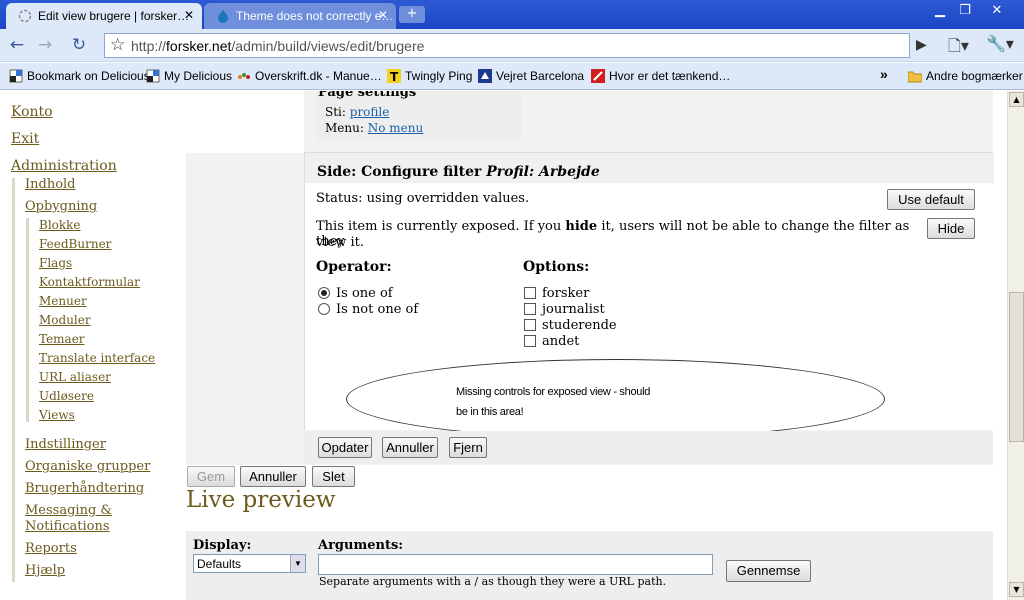 The image size is (1024, 600). I want to click on wrench-icon: 🔧▾, so click(1000, 43).